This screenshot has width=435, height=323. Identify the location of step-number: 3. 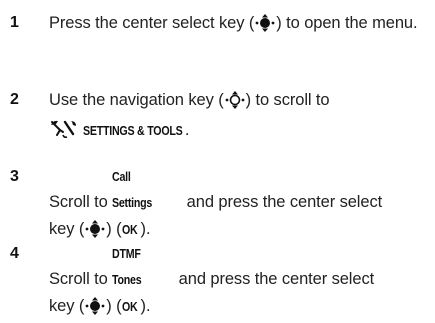
(14, 176).